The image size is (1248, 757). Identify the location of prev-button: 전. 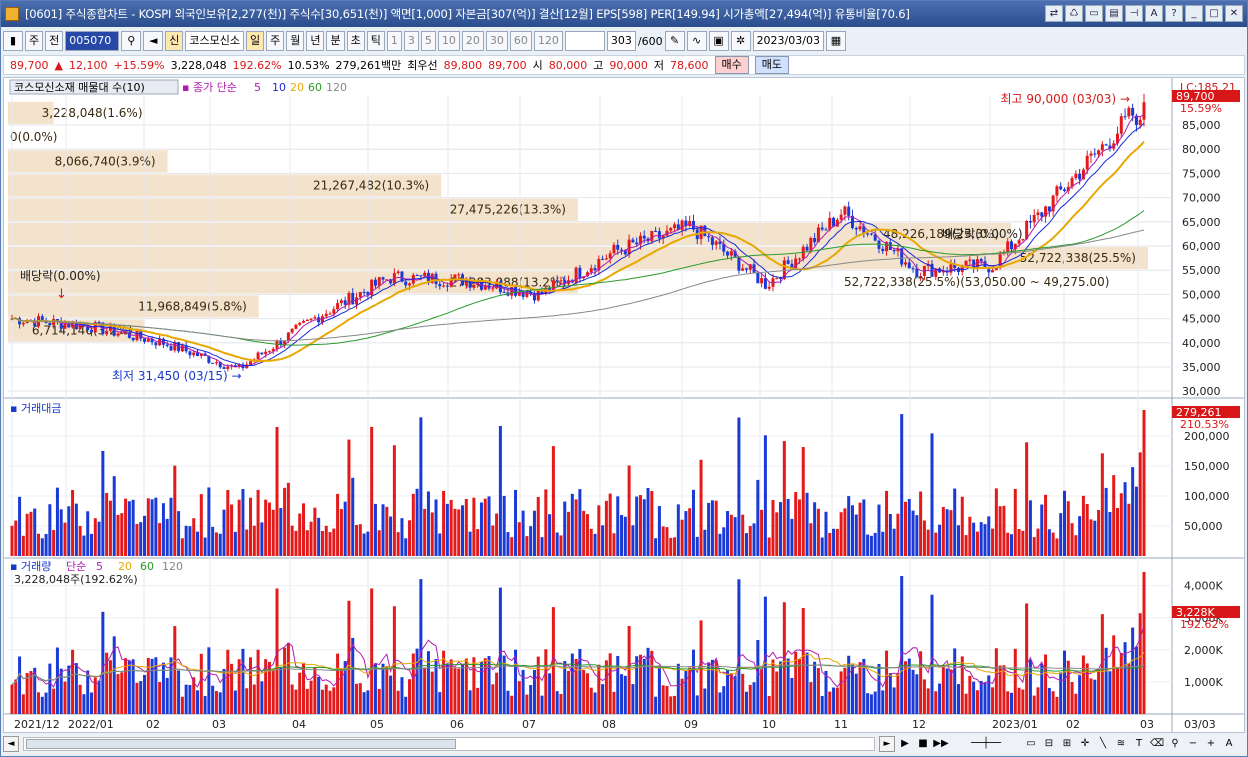
(54, 41).